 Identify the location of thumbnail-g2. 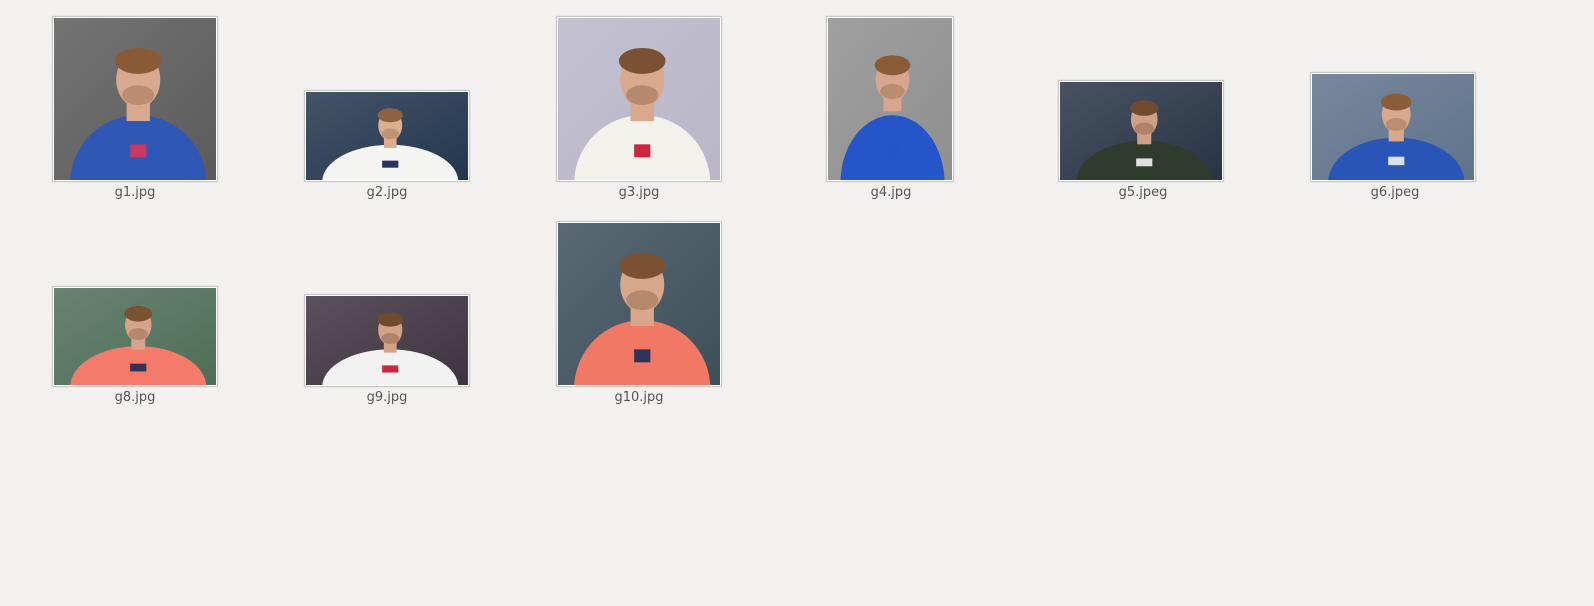
(387, 136).